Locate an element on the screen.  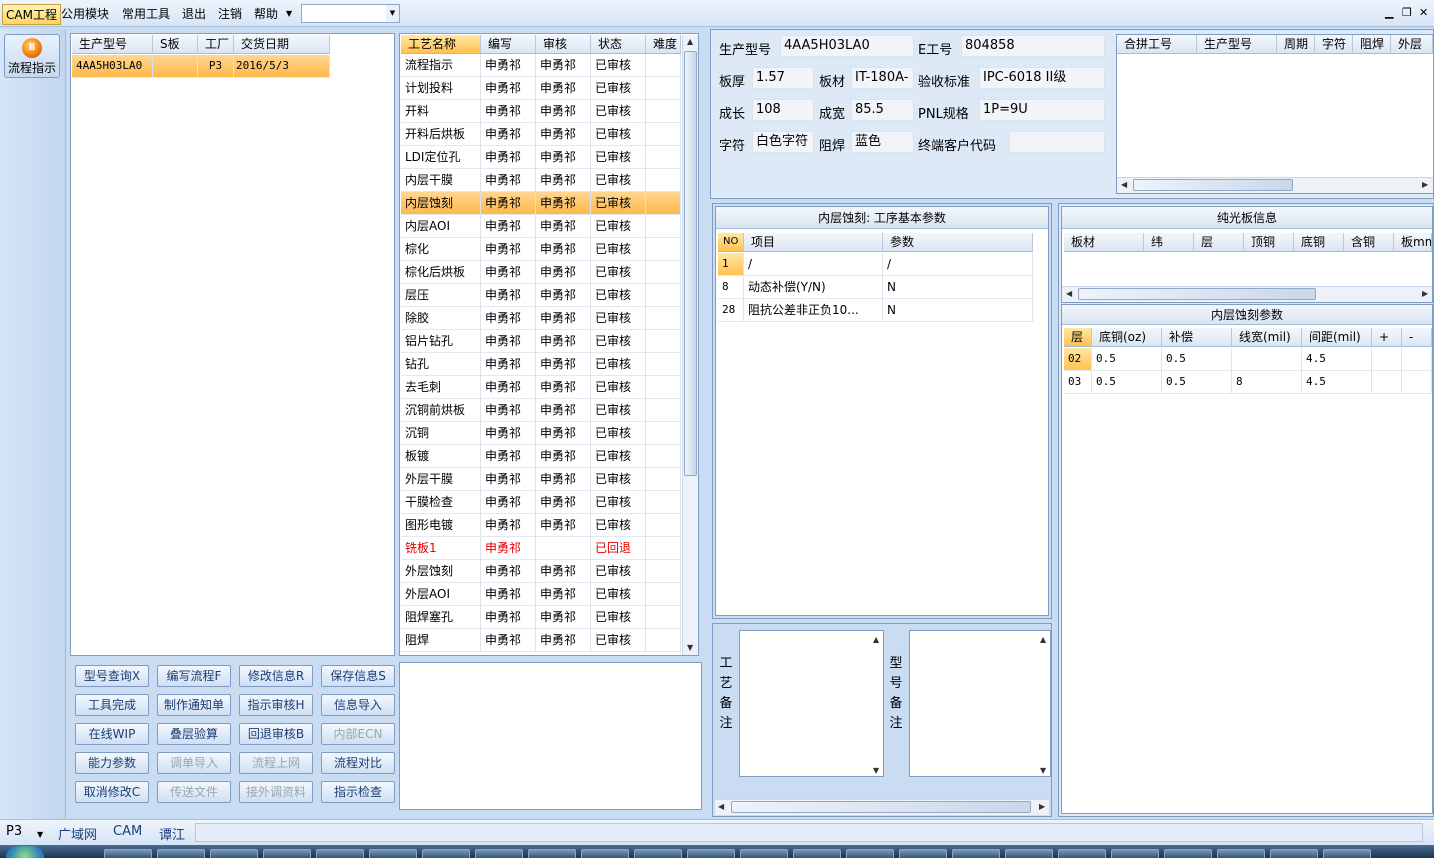
col-header-bottom-copper: 底铜 is located at coordinates (1319, 242).